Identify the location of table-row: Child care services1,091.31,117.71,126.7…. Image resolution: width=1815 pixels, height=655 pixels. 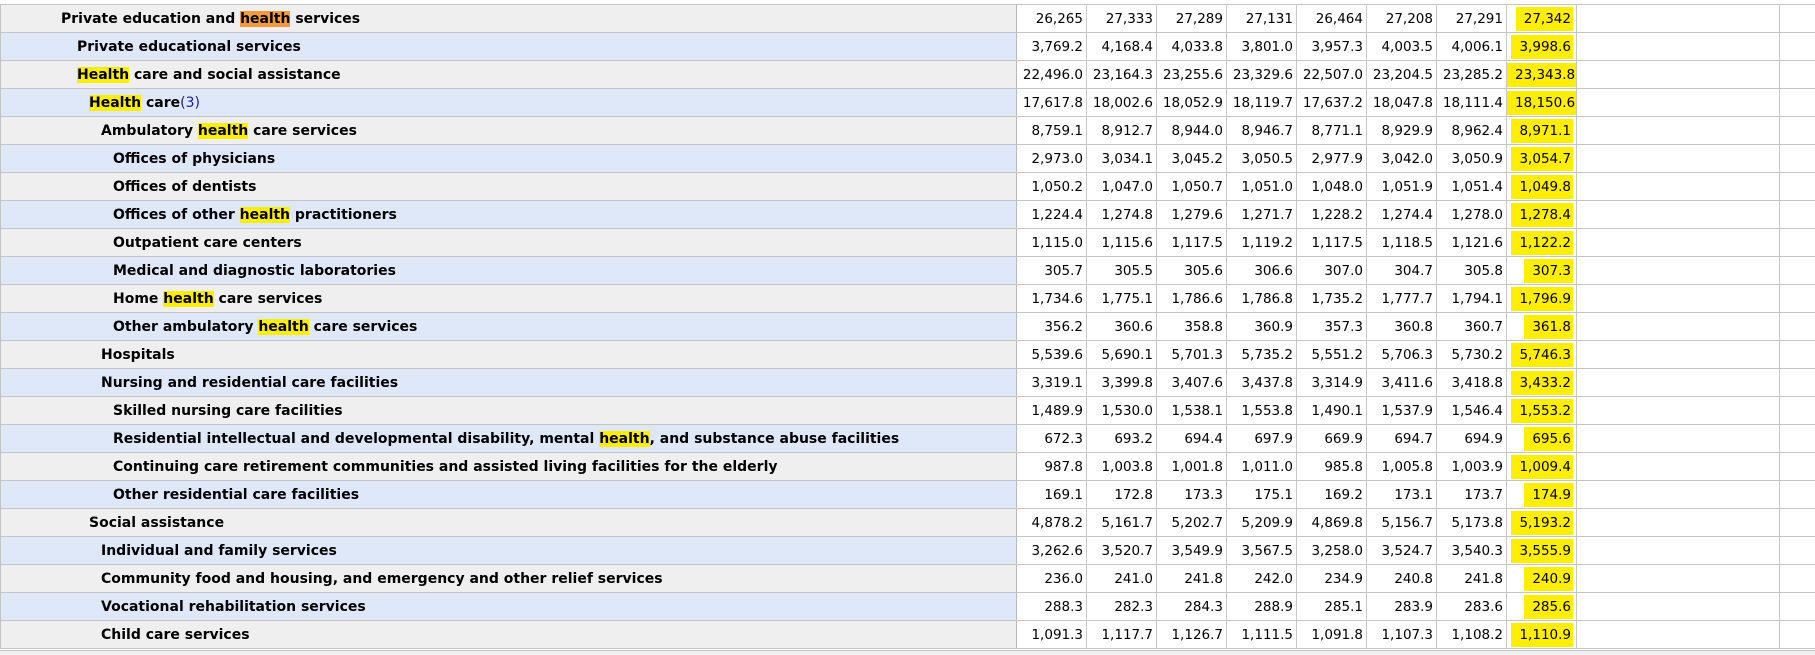
(908, 635).